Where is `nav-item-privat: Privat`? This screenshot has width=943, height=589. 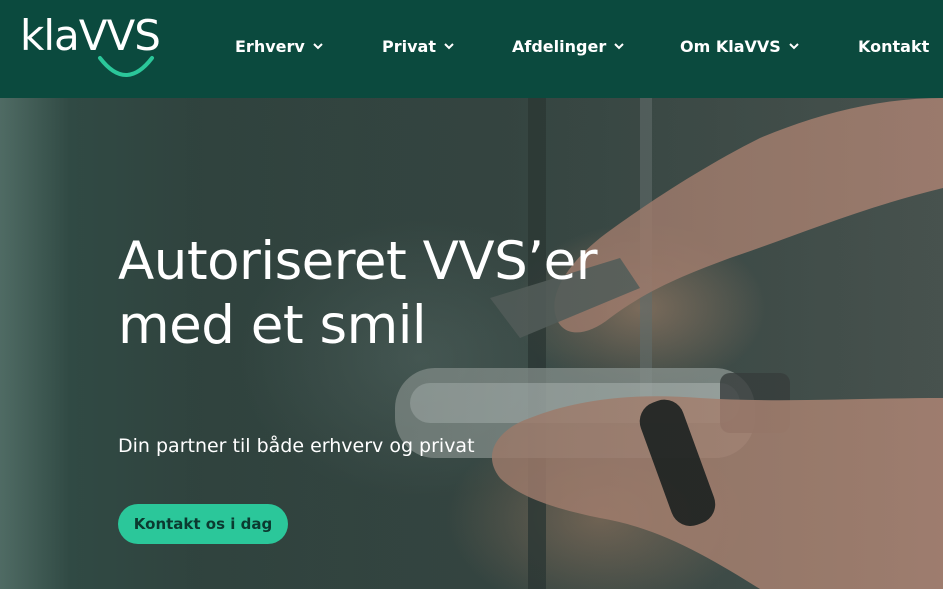 nav-item-privat: Privat is located at coordinates (418, 46).